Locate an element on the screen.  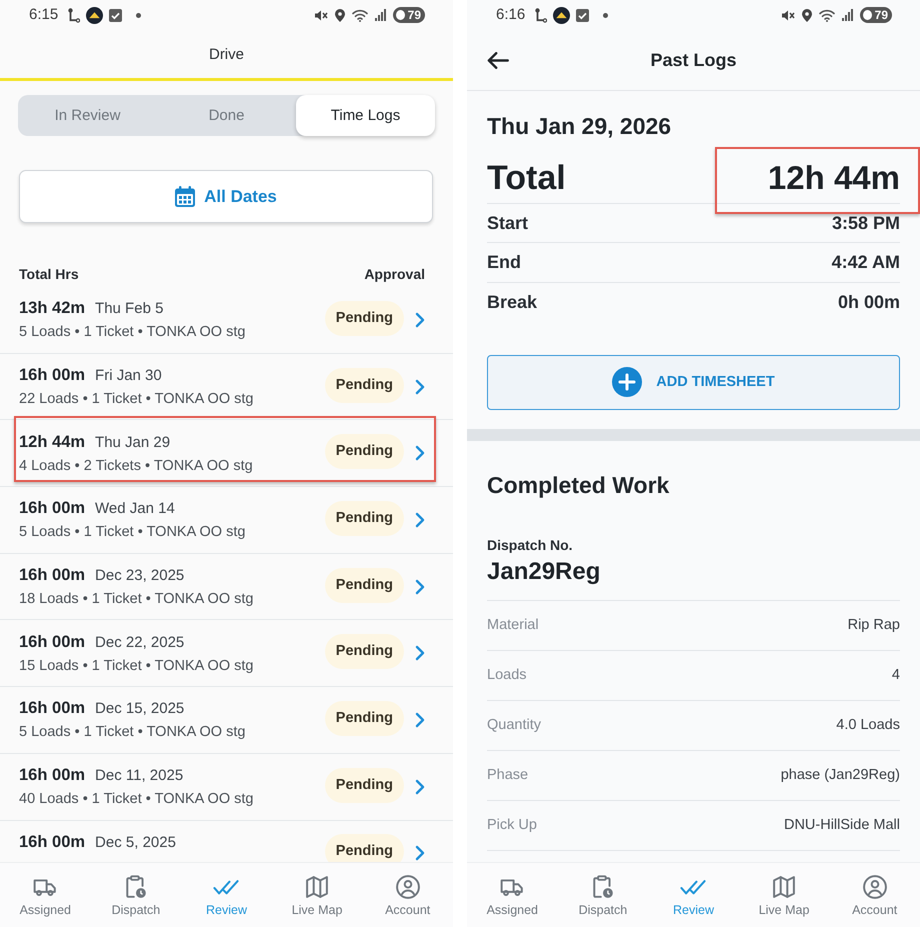
add-timesheet-button: ADD TIMESHEET is located at coordinates (693, 382).